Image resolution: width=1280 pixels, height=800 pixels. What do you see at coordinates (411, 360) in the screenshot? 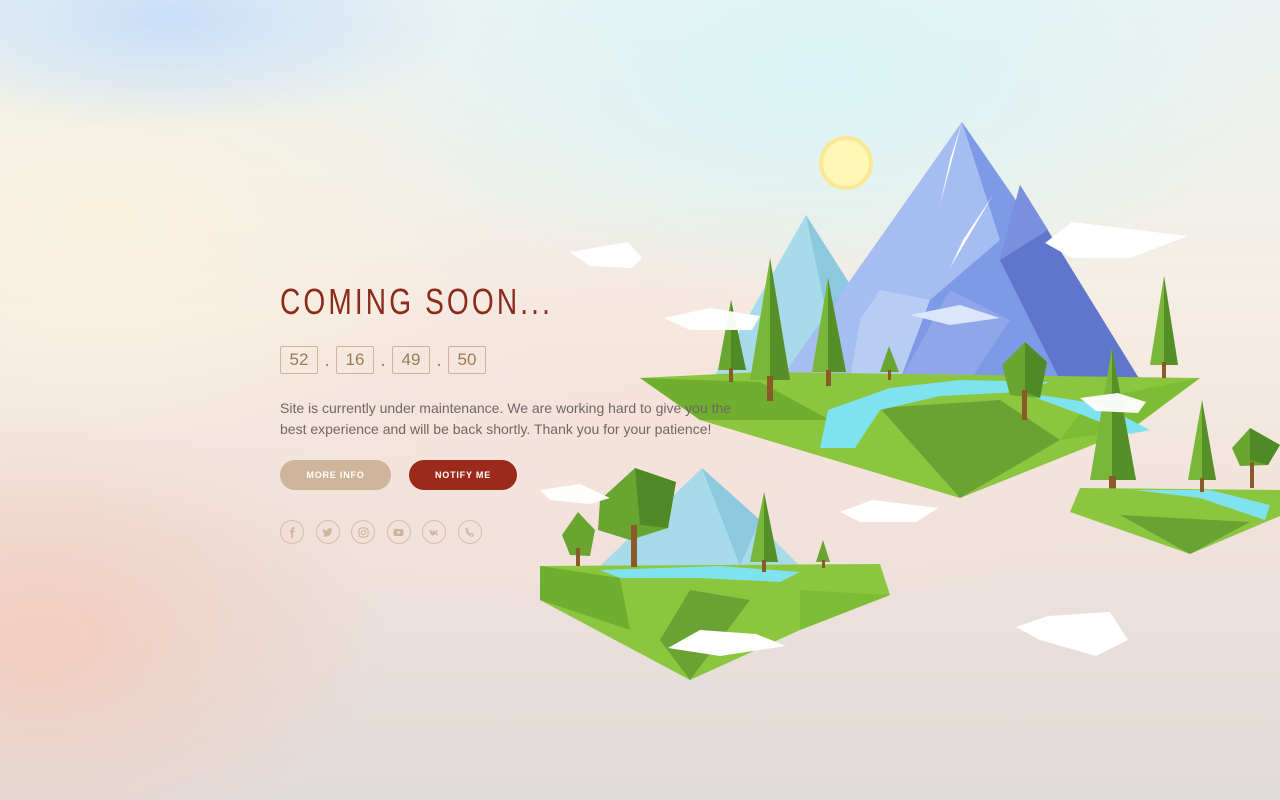
I see `countdown-minutes: 49` at bounding box center [411, 360].